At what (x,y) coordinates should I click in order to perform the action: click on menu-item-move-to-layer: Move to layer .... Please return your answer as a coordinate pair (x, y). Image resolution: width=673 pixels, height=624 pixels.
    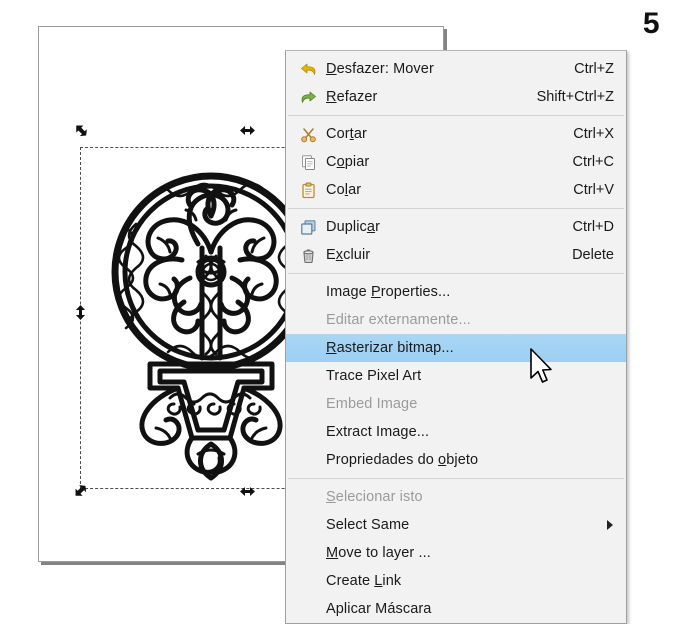
    Looking at the image, I should click on (456, 553).